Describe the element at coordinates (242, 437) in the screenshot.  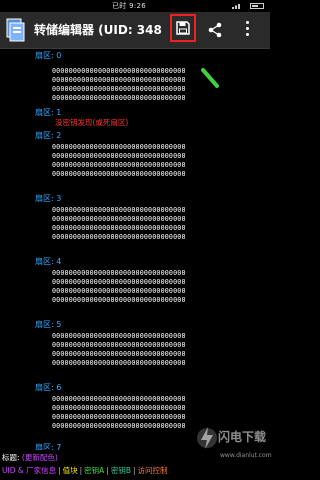
I see `watermark-text: 闪电下载` at that location.